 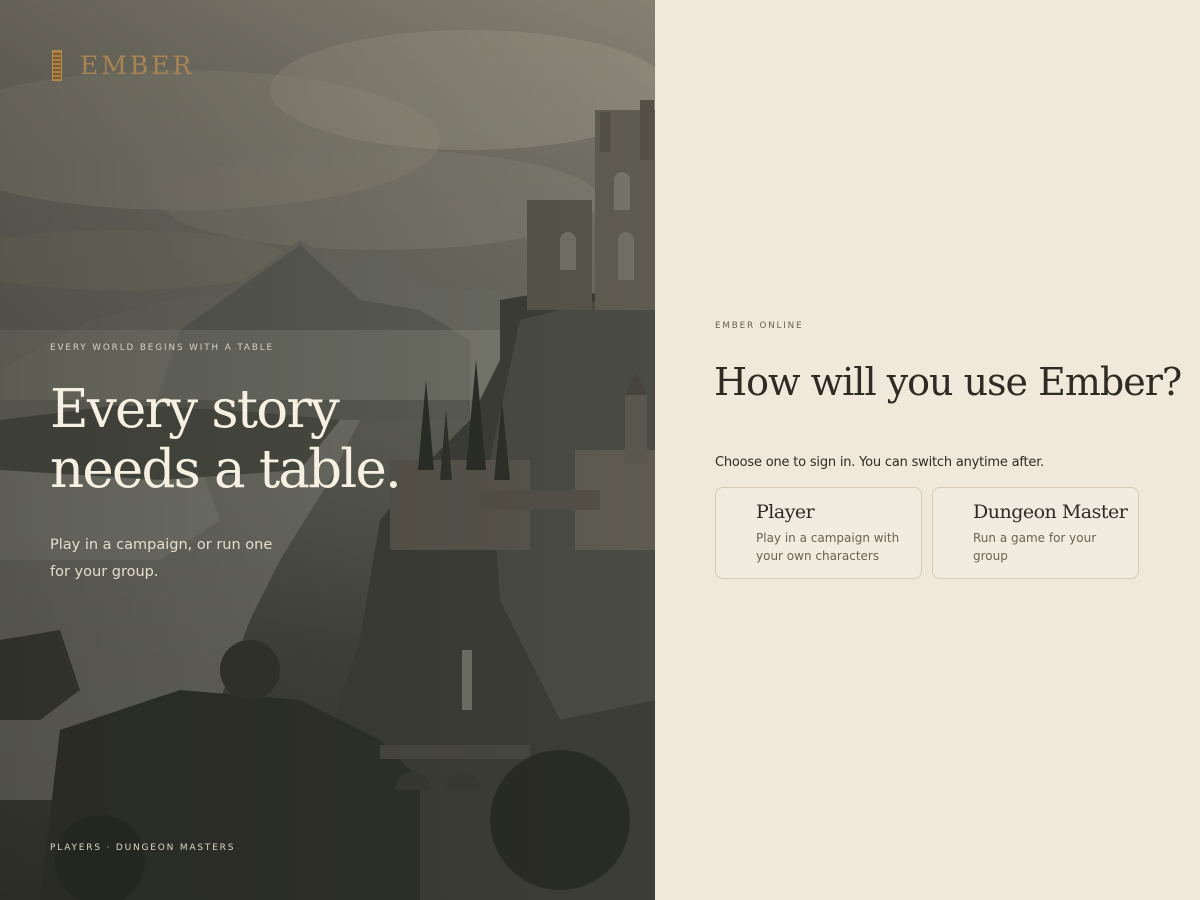 I want to click on panel-kicker: EMBER ONLINE, so click(x=759, y=326).